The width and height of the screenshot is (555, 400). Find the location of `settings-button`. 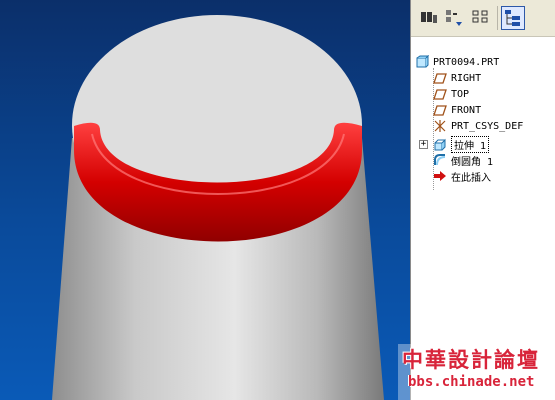

settings-button is located at coordinates (455, 18).